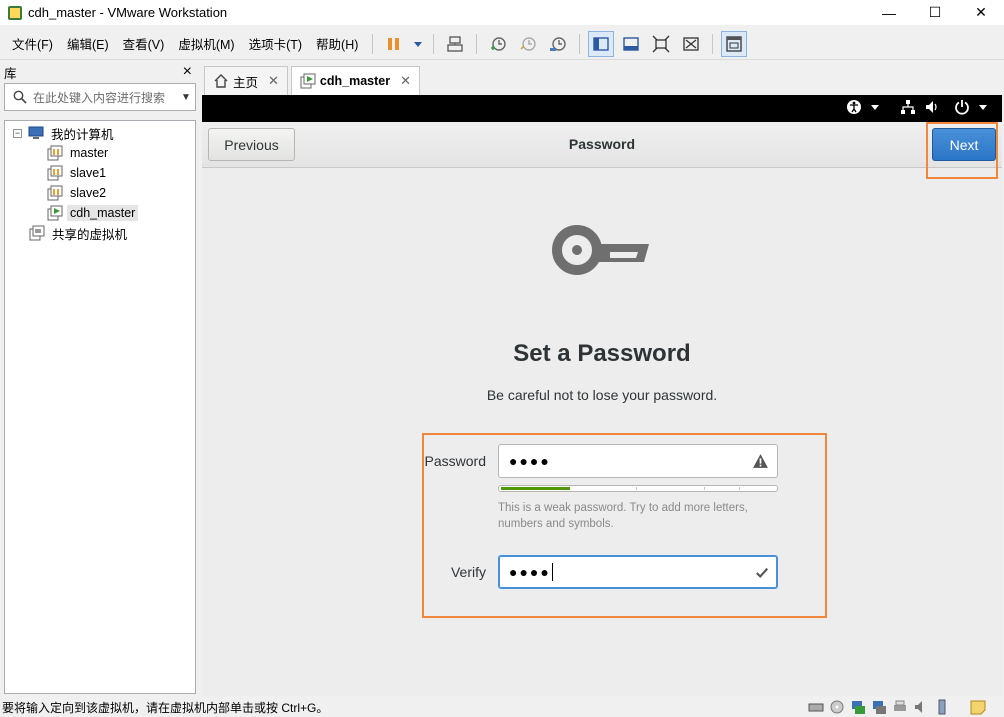 This screenshot has height=717, width=1004. What do you see at coordinates (889, 12) in the screenshot?
I see `minimize-button: —` at bounding box center [889, 12].